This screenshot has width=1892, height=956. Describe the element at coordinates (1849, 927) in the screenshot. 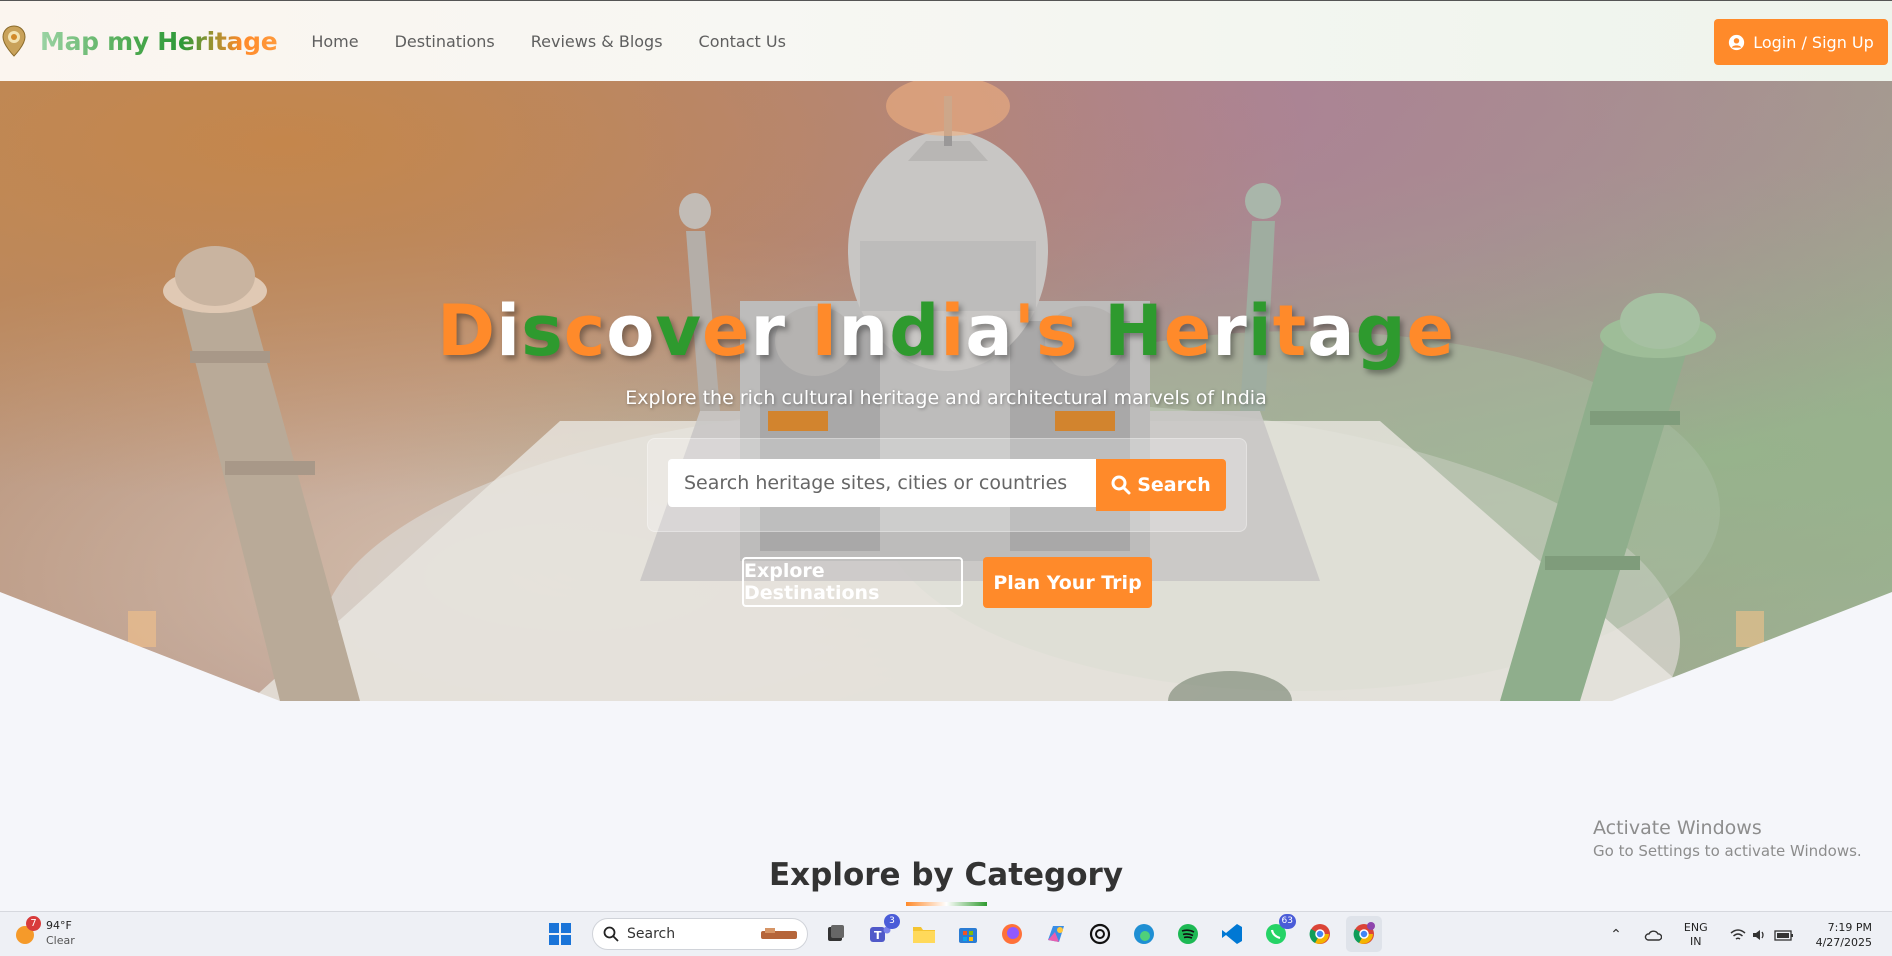

I see `clock-time: 7:19 PM` at that location.